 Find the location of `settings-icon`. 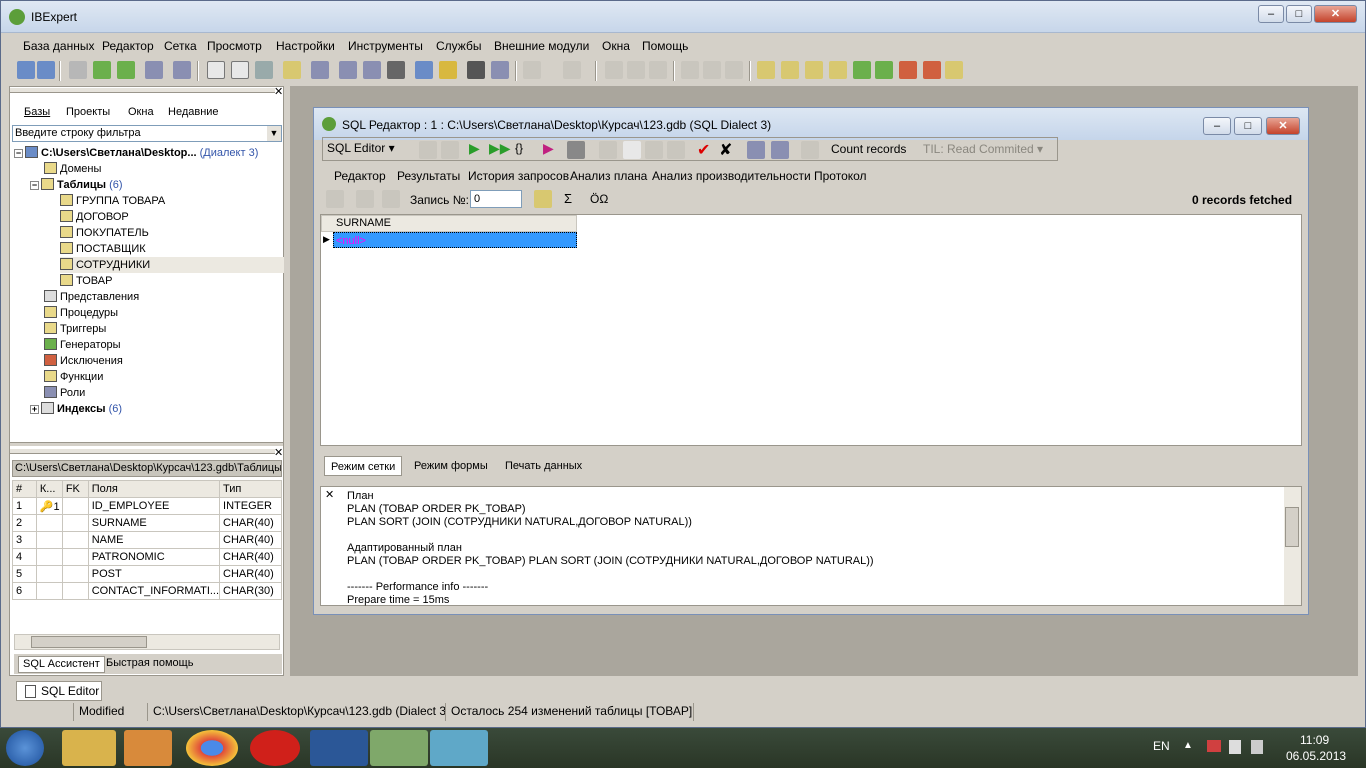

settings-icon is located at coordinates (810, 150).